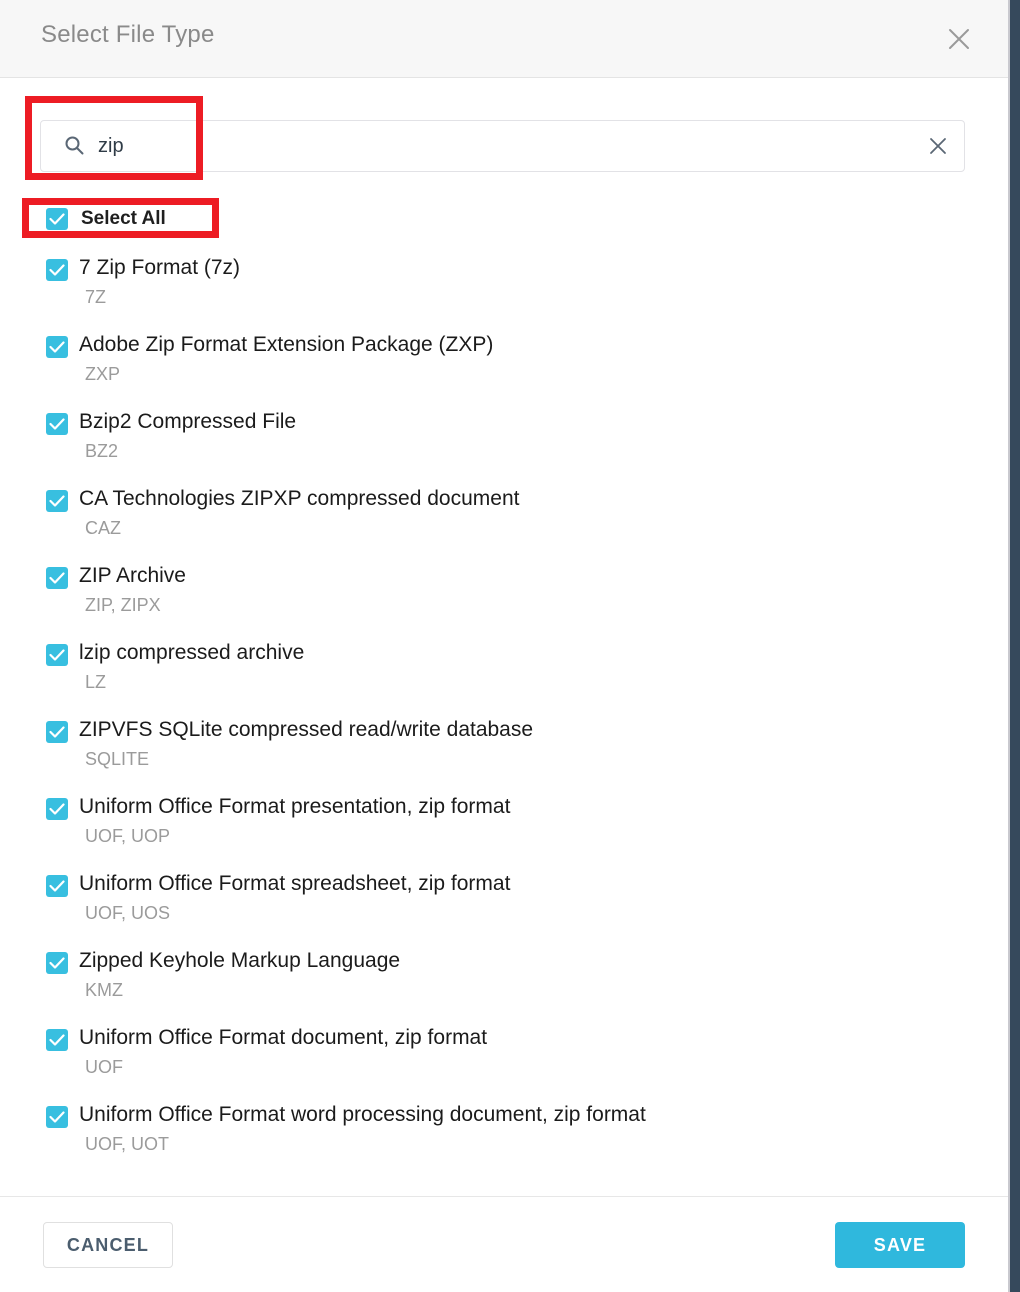 Image resolution: width=1020 pixels, height=1292 pixels. Describe the element at coordinates (192, 652) in the screenshot. I see `file-type-name: lzip compressed archive` at that location.